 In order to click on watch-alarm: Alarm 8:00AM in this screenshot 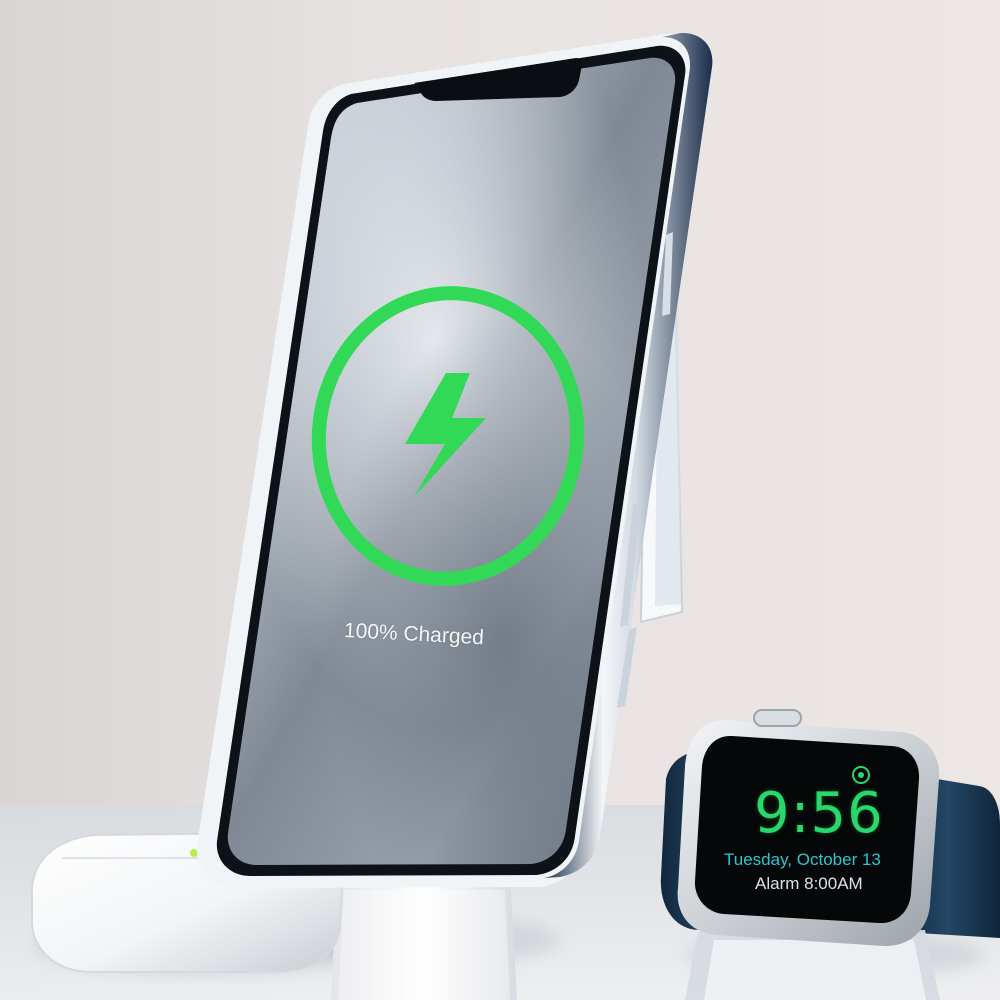, I will do `click(809, 883)`.